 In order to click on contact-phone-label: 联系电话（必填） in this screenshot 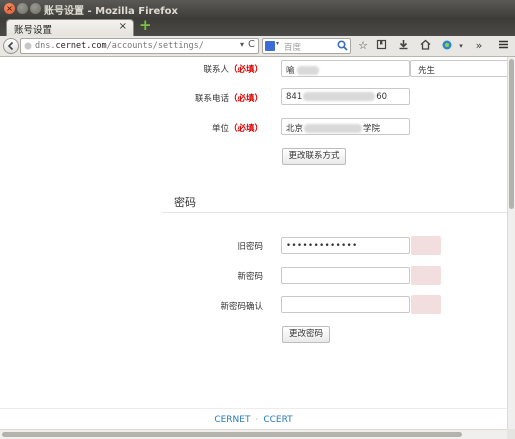, I will do `click(228, 99)`.